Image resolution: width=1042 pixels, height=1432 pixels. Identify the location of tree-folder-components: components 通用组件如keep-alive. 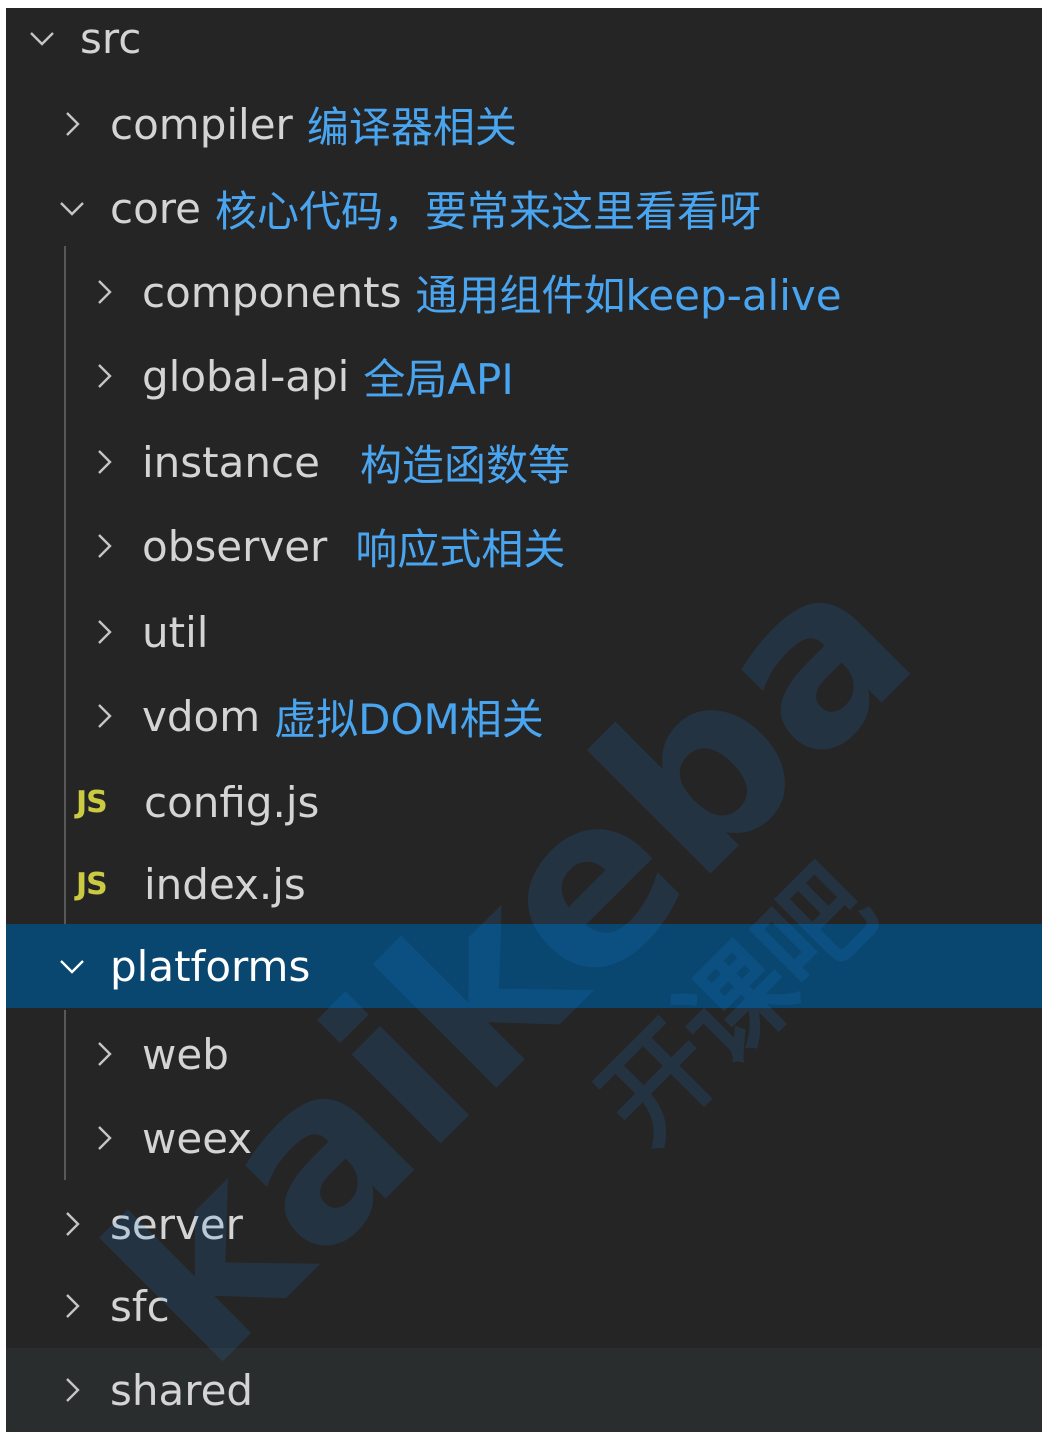
(524, 292).